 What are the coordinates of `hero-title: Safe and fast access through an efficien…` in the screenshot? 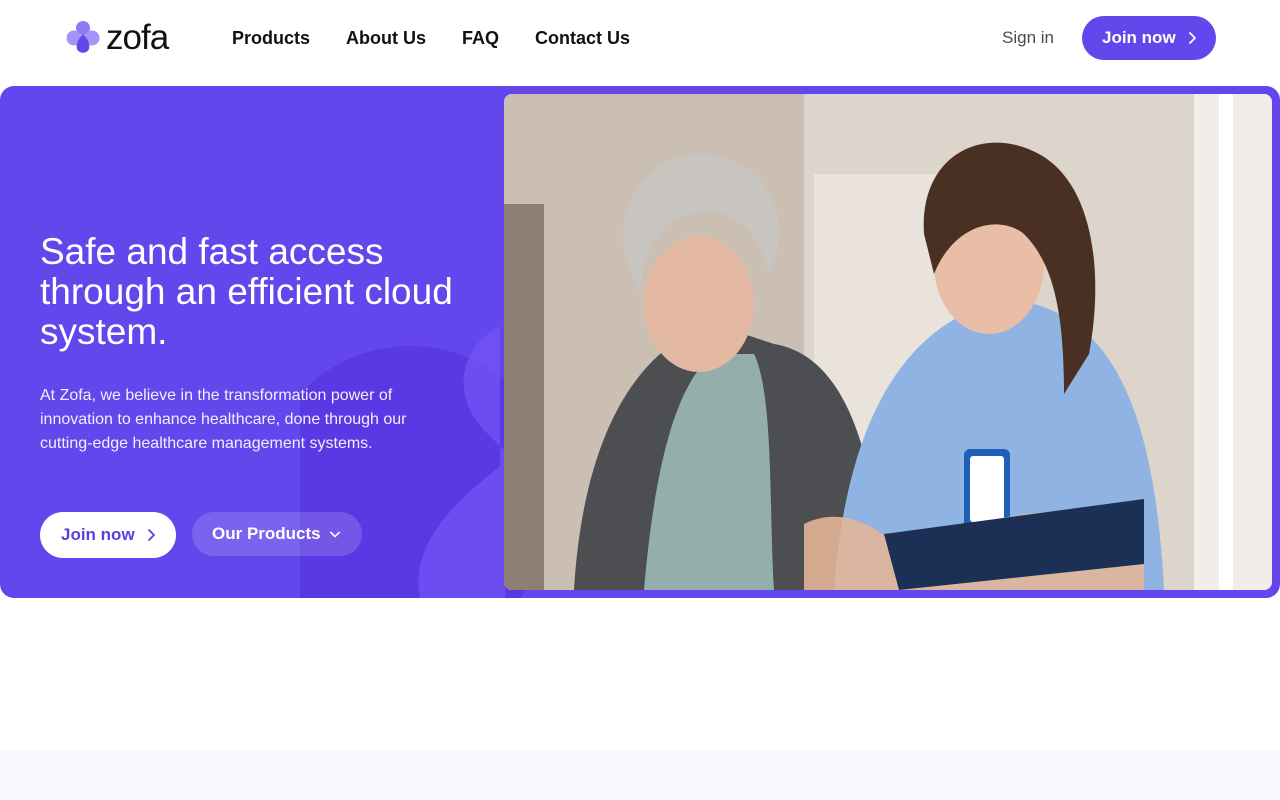 It's located at (246, 291).